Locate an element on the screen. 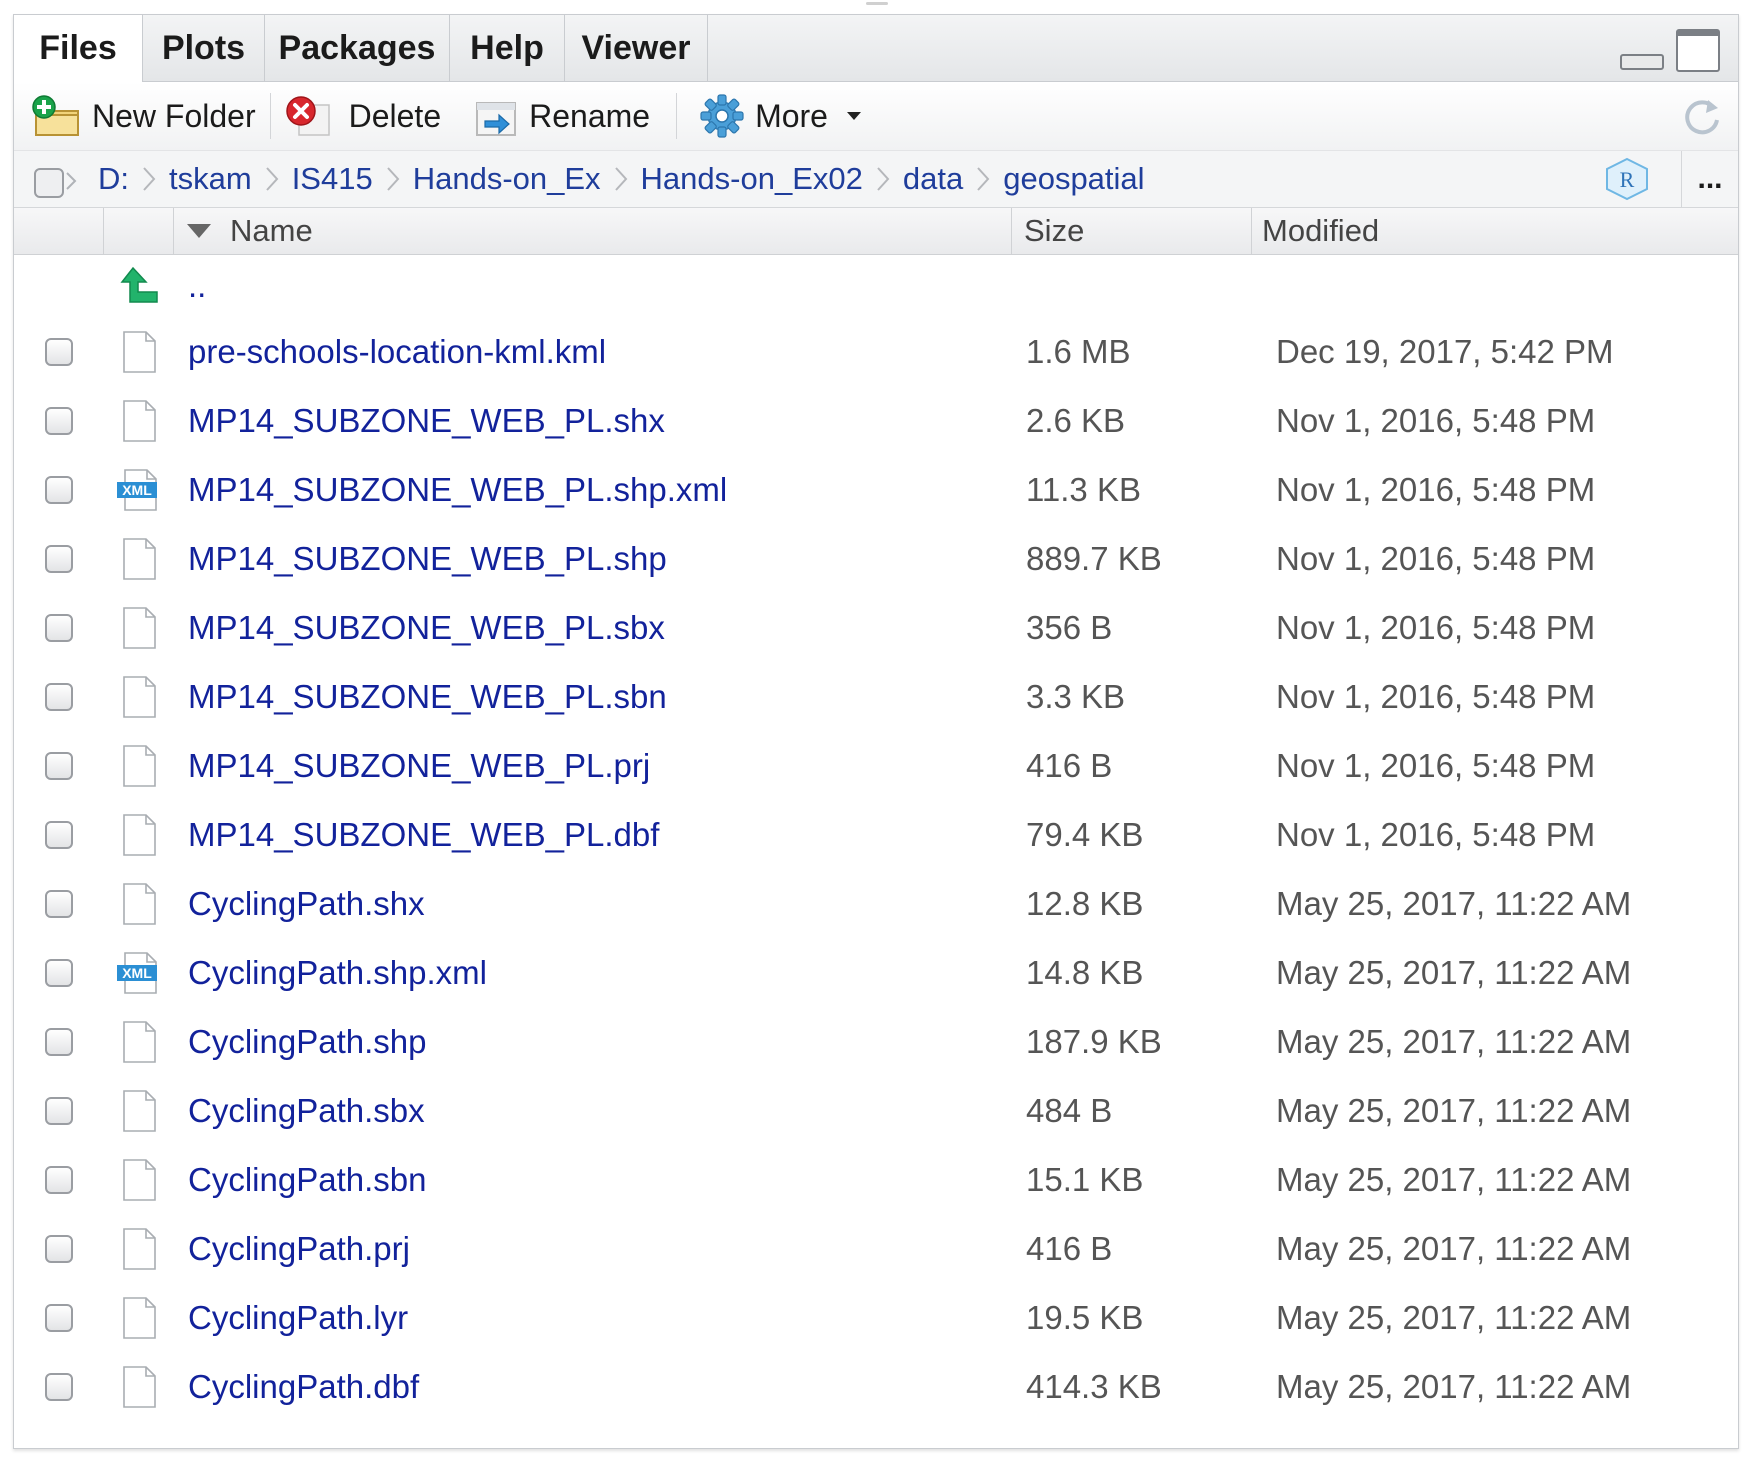 This screenshot has width=1750, height=1462. file-name-link: CyclingPath.shp is located at coordinates (593, 1042).